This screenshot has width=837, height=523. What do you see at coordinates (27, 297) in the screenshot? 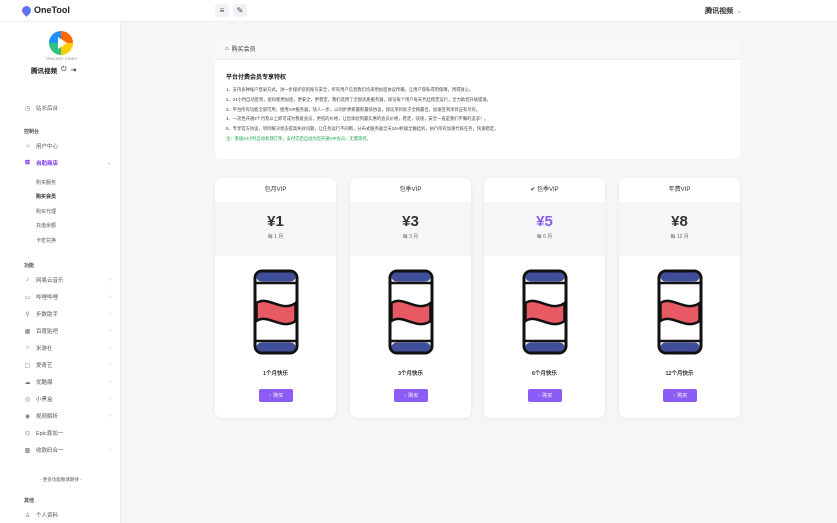
I see `tv-icon: ▭` at bounding box center [27, 297].